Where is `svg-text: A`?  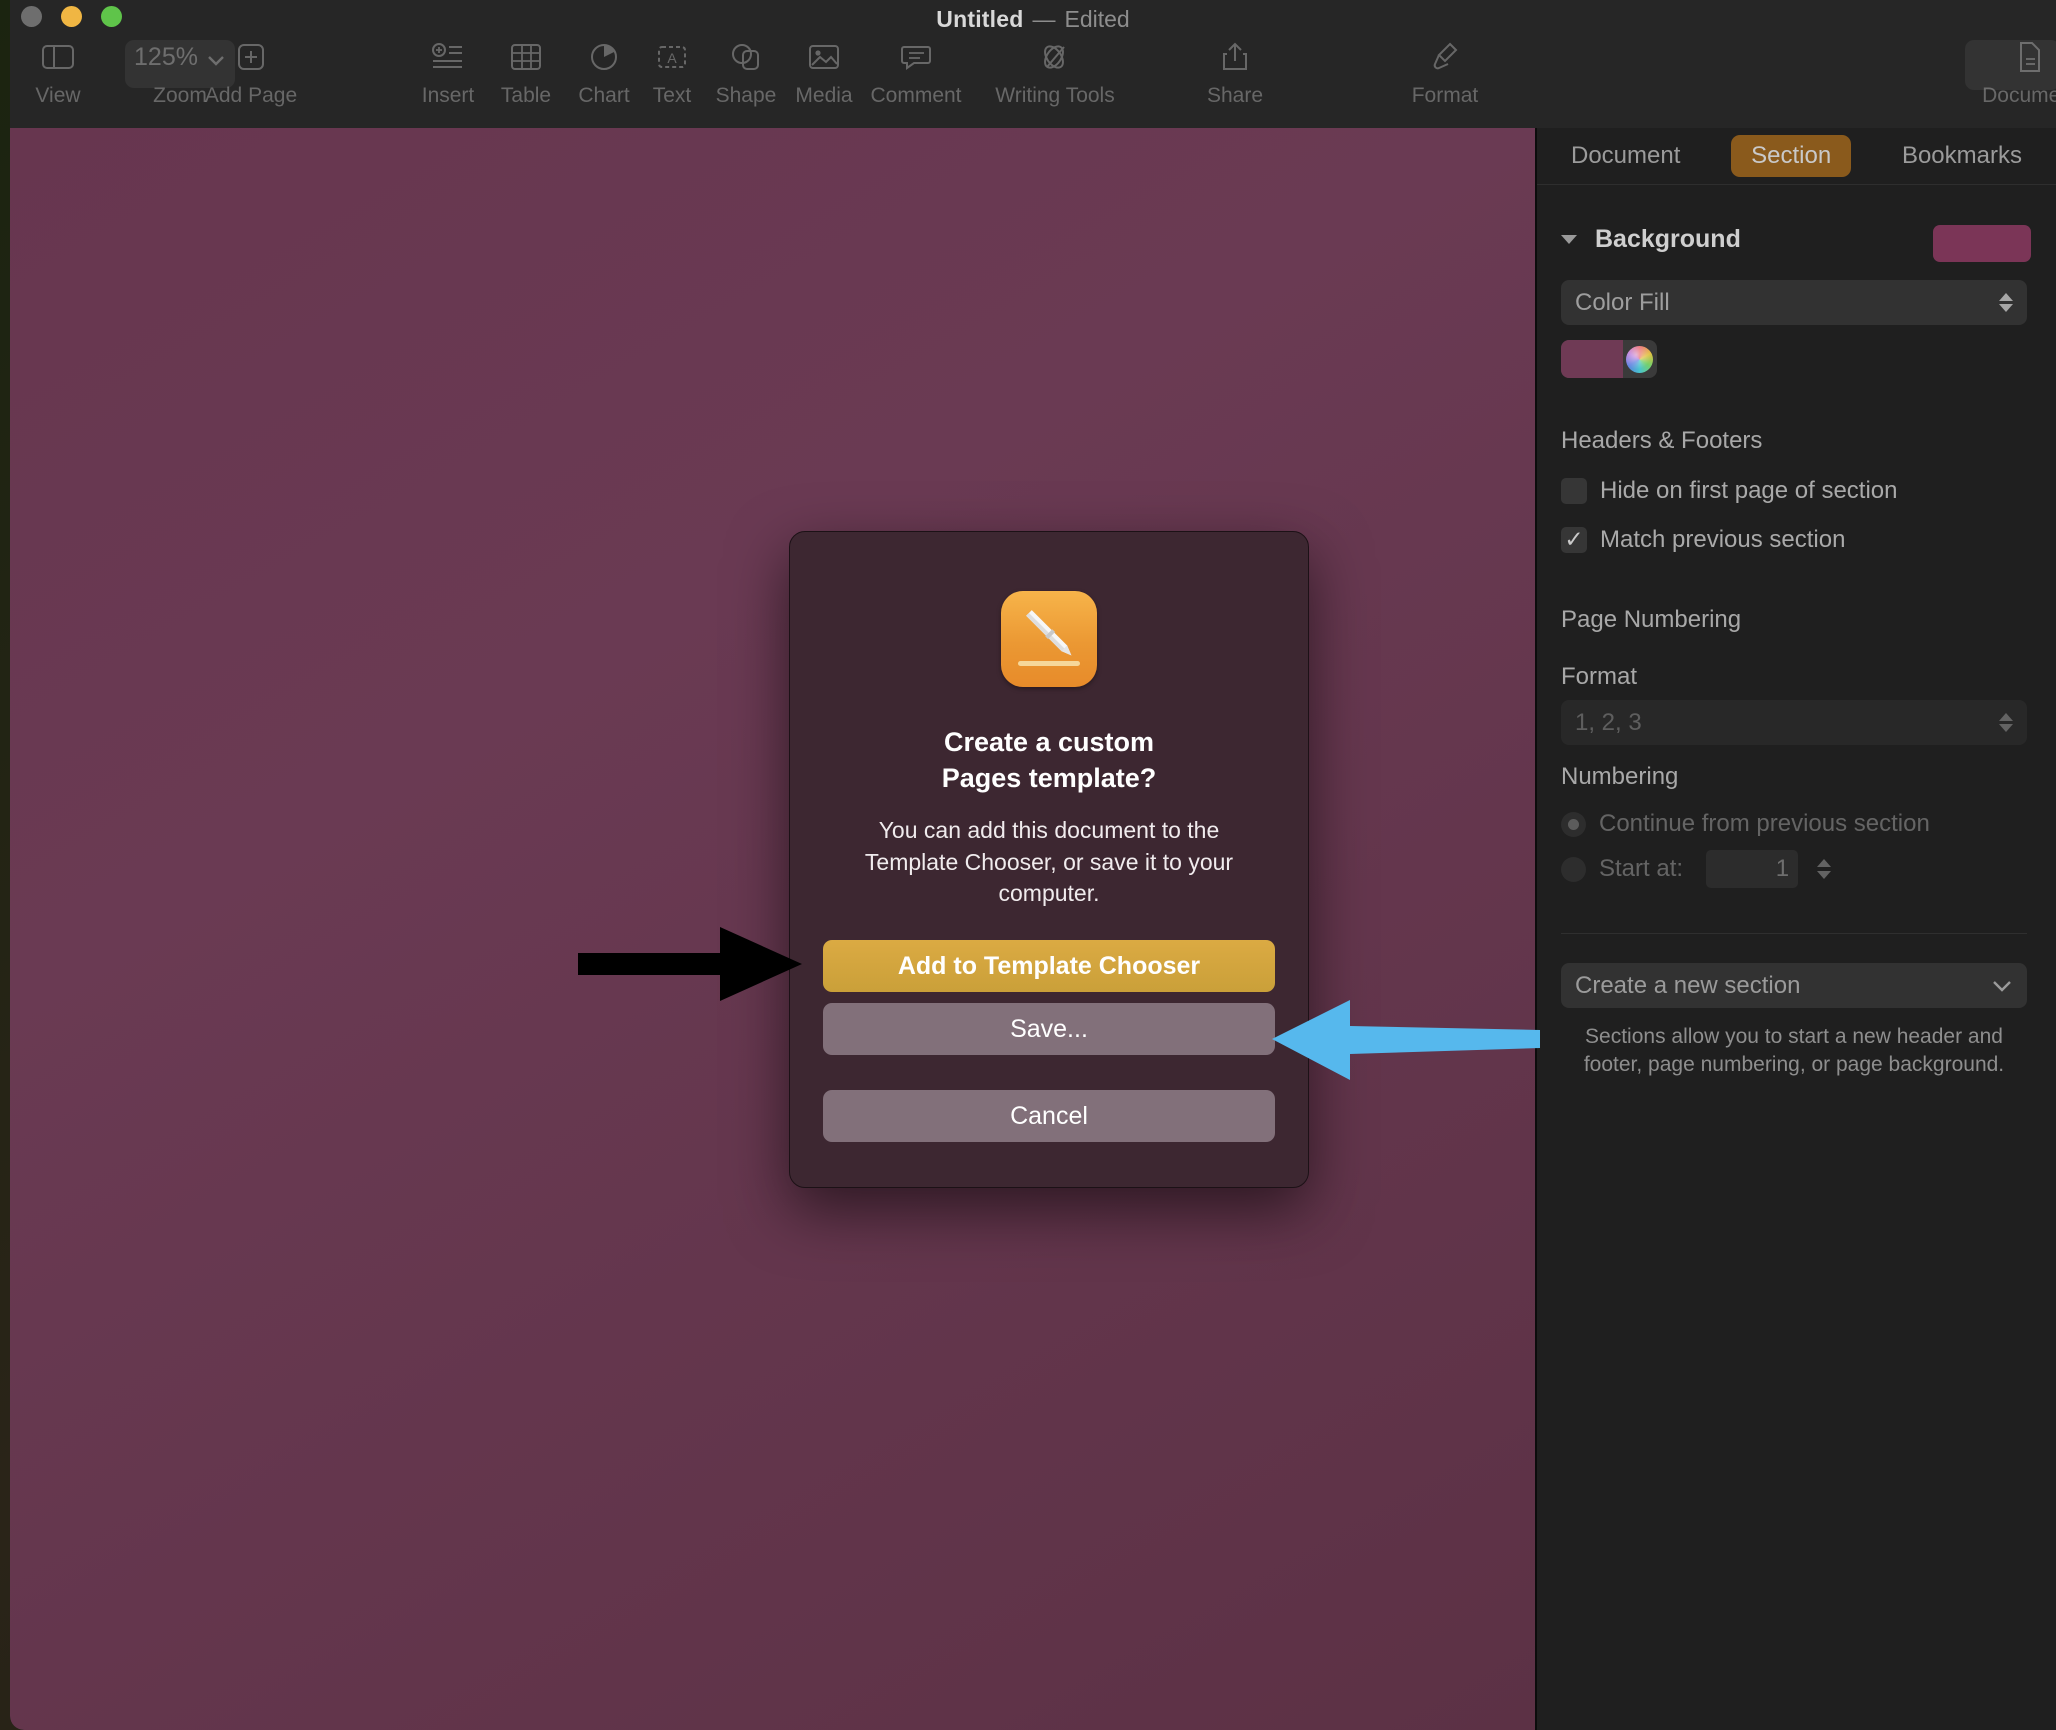 svg-text: A is located at coordinates (672, 58).